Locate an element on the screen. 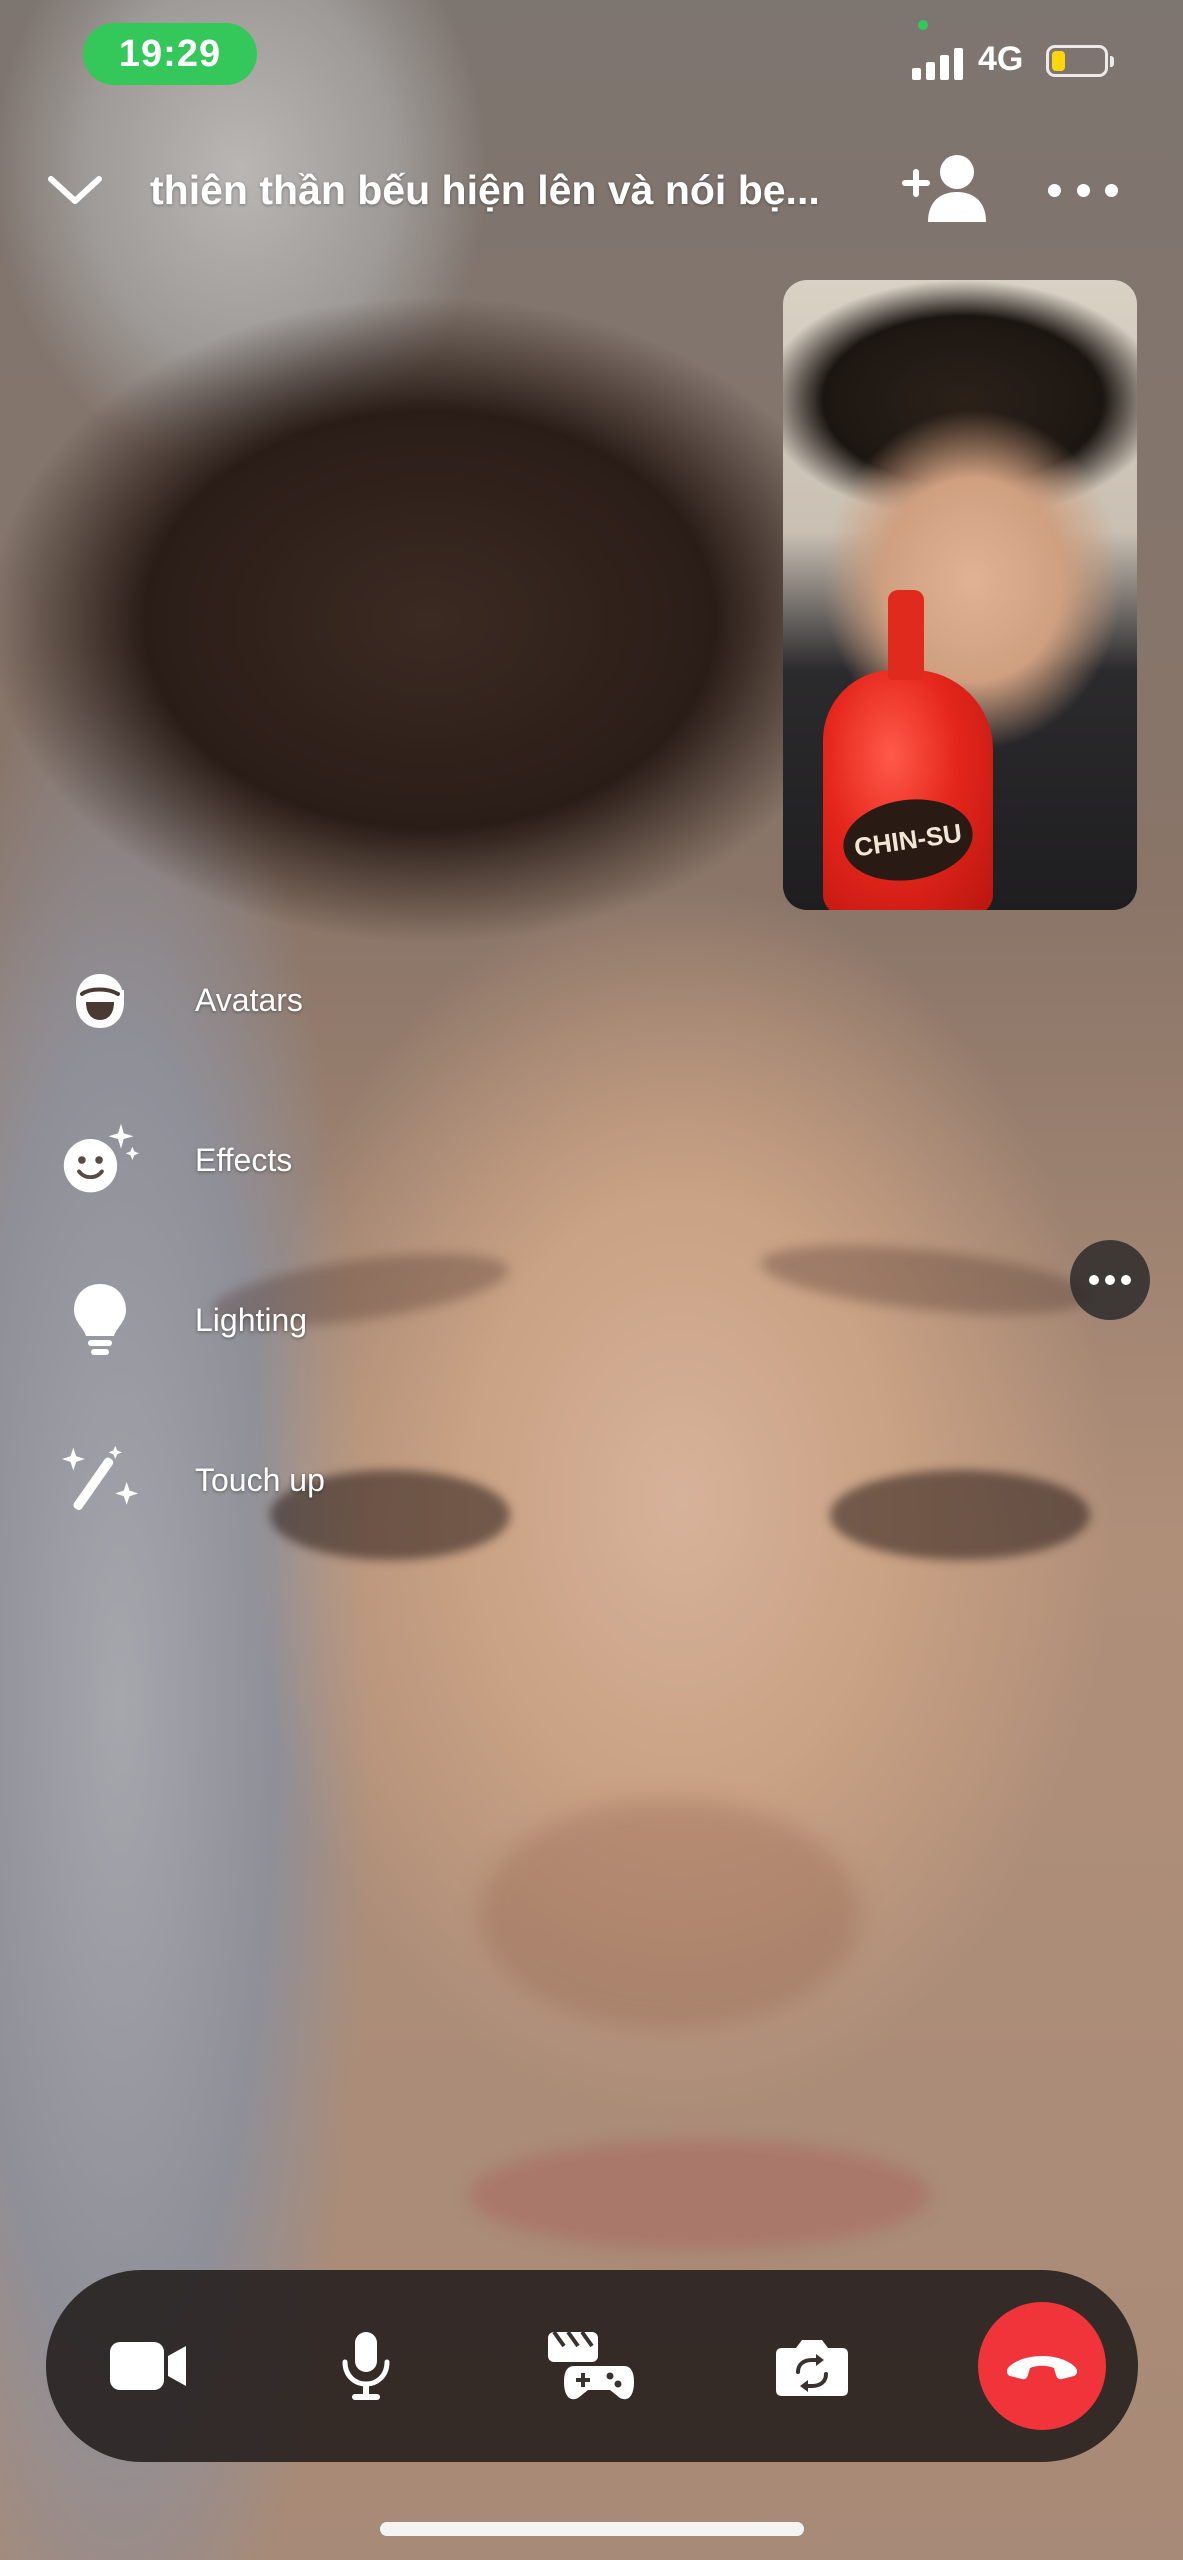 The height and width of the screenshot is (2560, 1183). network-type: 4G is located at coordinates (1001, 59).